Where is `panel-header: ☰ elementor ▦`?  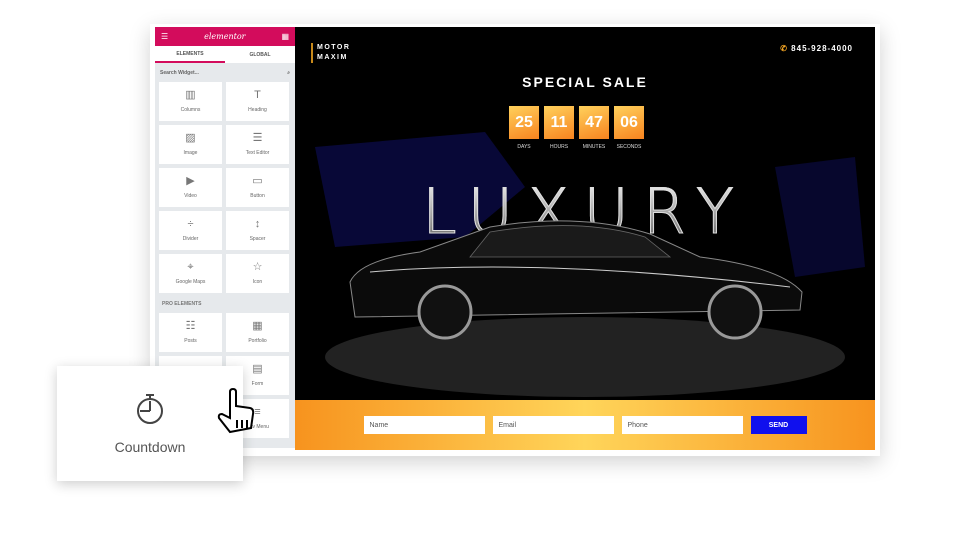 panel-header: ☰ elementor ▦ is located at coordinates (225, 36).